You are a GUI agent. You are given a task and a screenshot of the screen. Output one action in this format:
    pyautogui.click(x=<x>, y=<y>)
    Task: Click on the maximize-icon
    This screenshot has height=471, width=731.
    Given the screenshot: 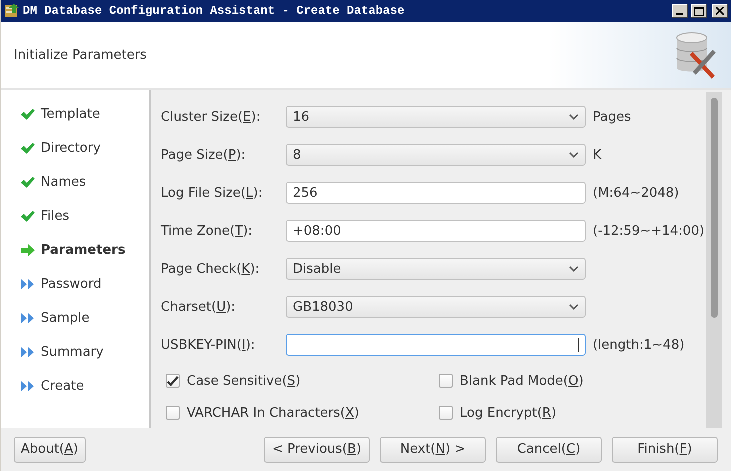 What is the action you would take?
    pyautogui.click(x=699, y=11)
    